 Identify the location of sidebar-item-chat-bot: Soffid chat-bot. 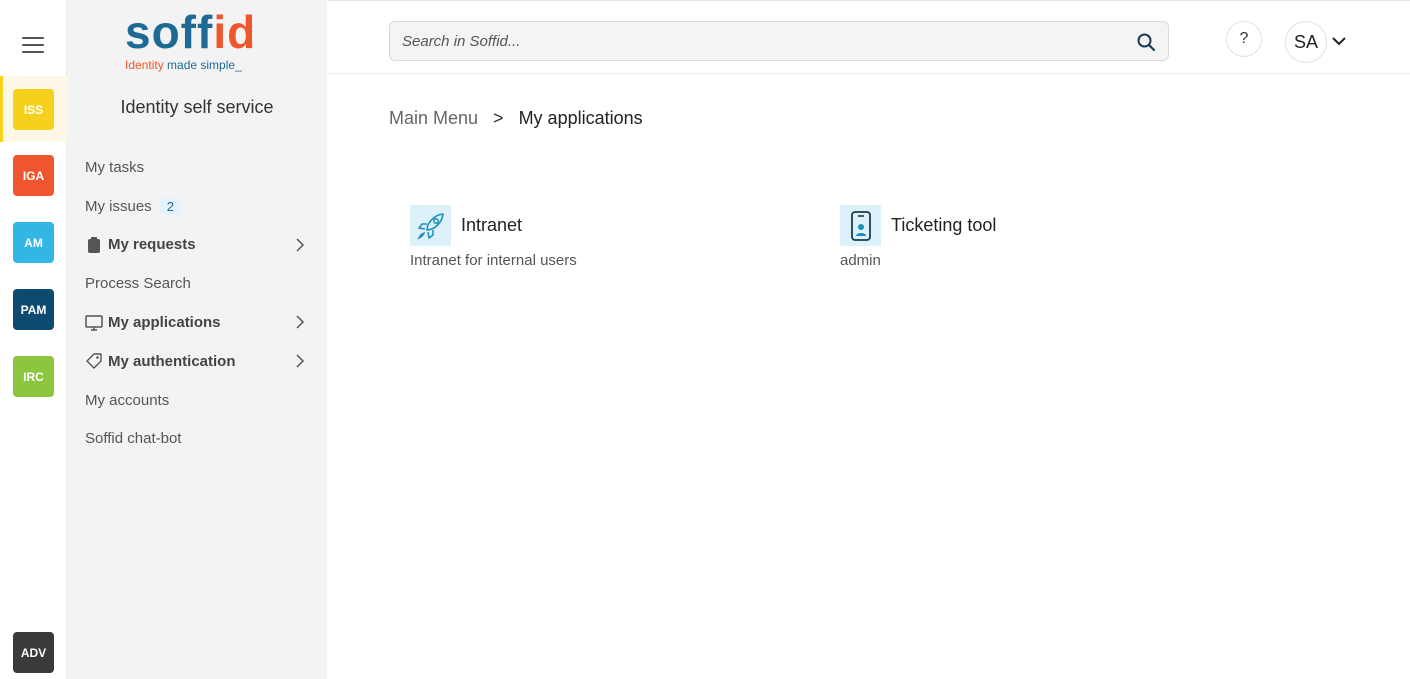
(201, 439).